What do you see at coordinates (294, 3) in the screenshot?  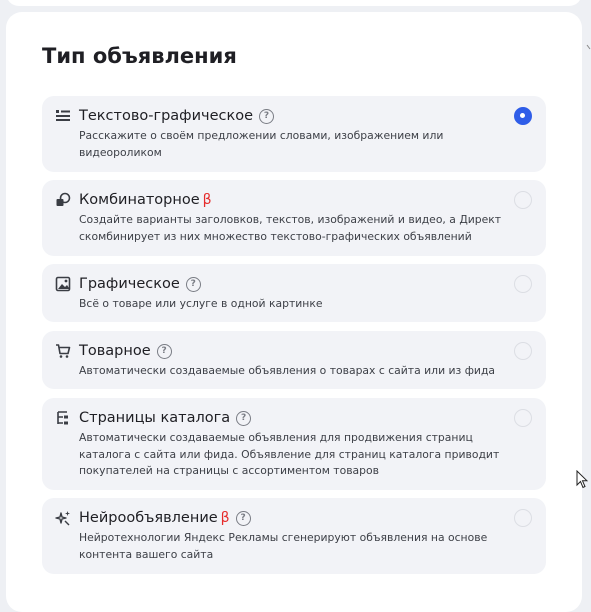 I see `previous-section-card` at bounding box center [294, 3].